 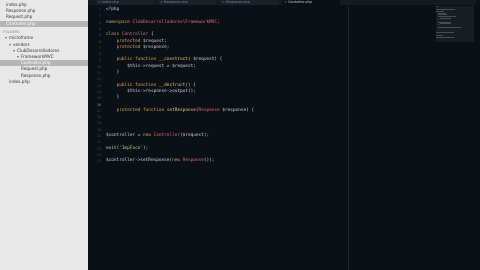 I want to click on code-token: 'ImpFace', so click(x=131, y=148).